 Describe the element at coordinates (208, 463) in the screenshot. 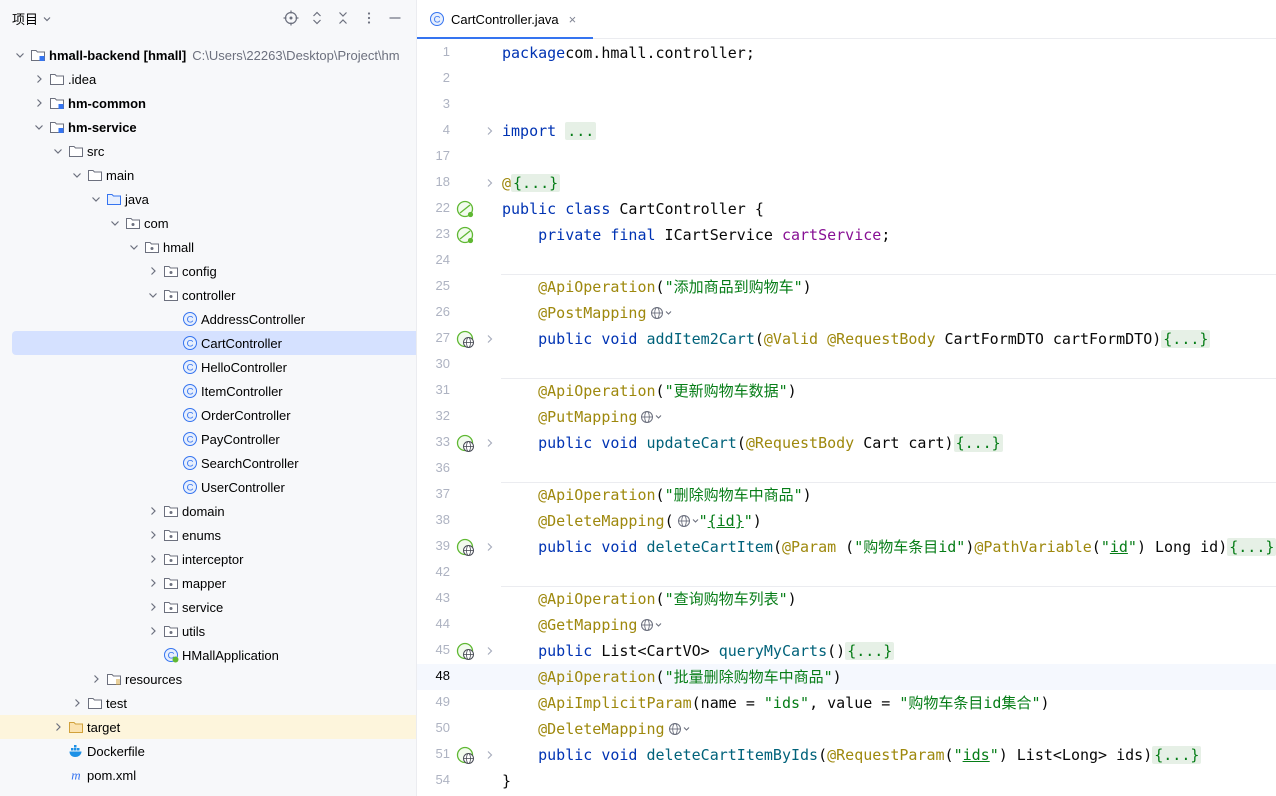

I see `tree-item-searchcontroller: C SearchController` at that location.